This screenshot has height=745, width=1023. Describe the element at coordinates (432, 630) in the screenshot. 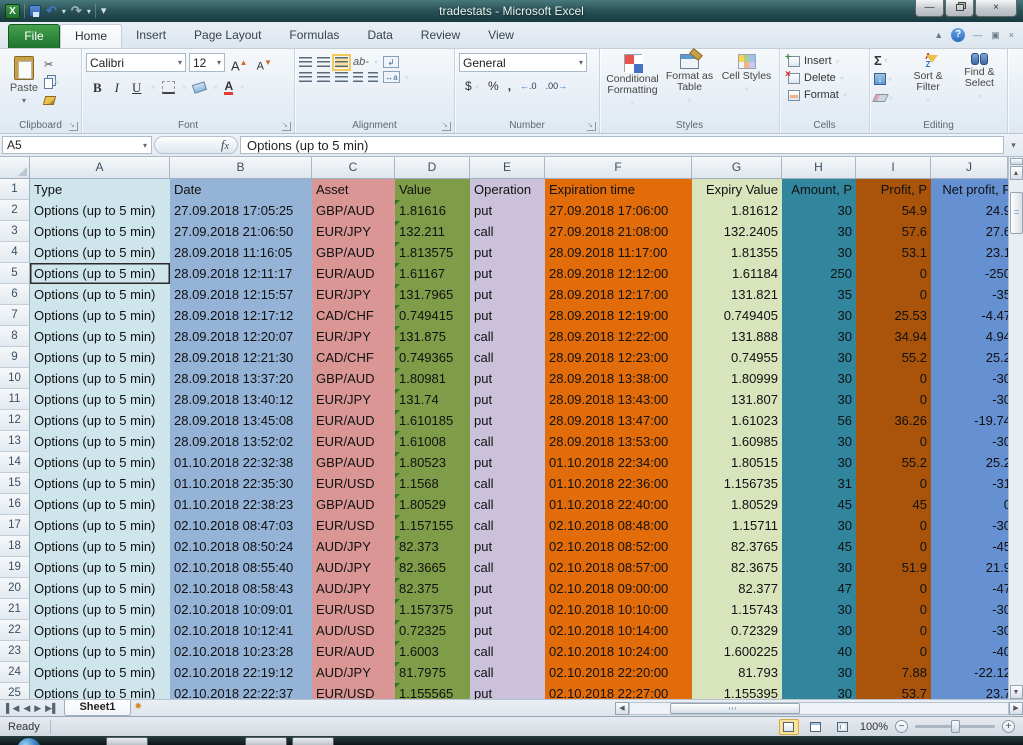

I see `cell-D22: 0.72325` at that location.